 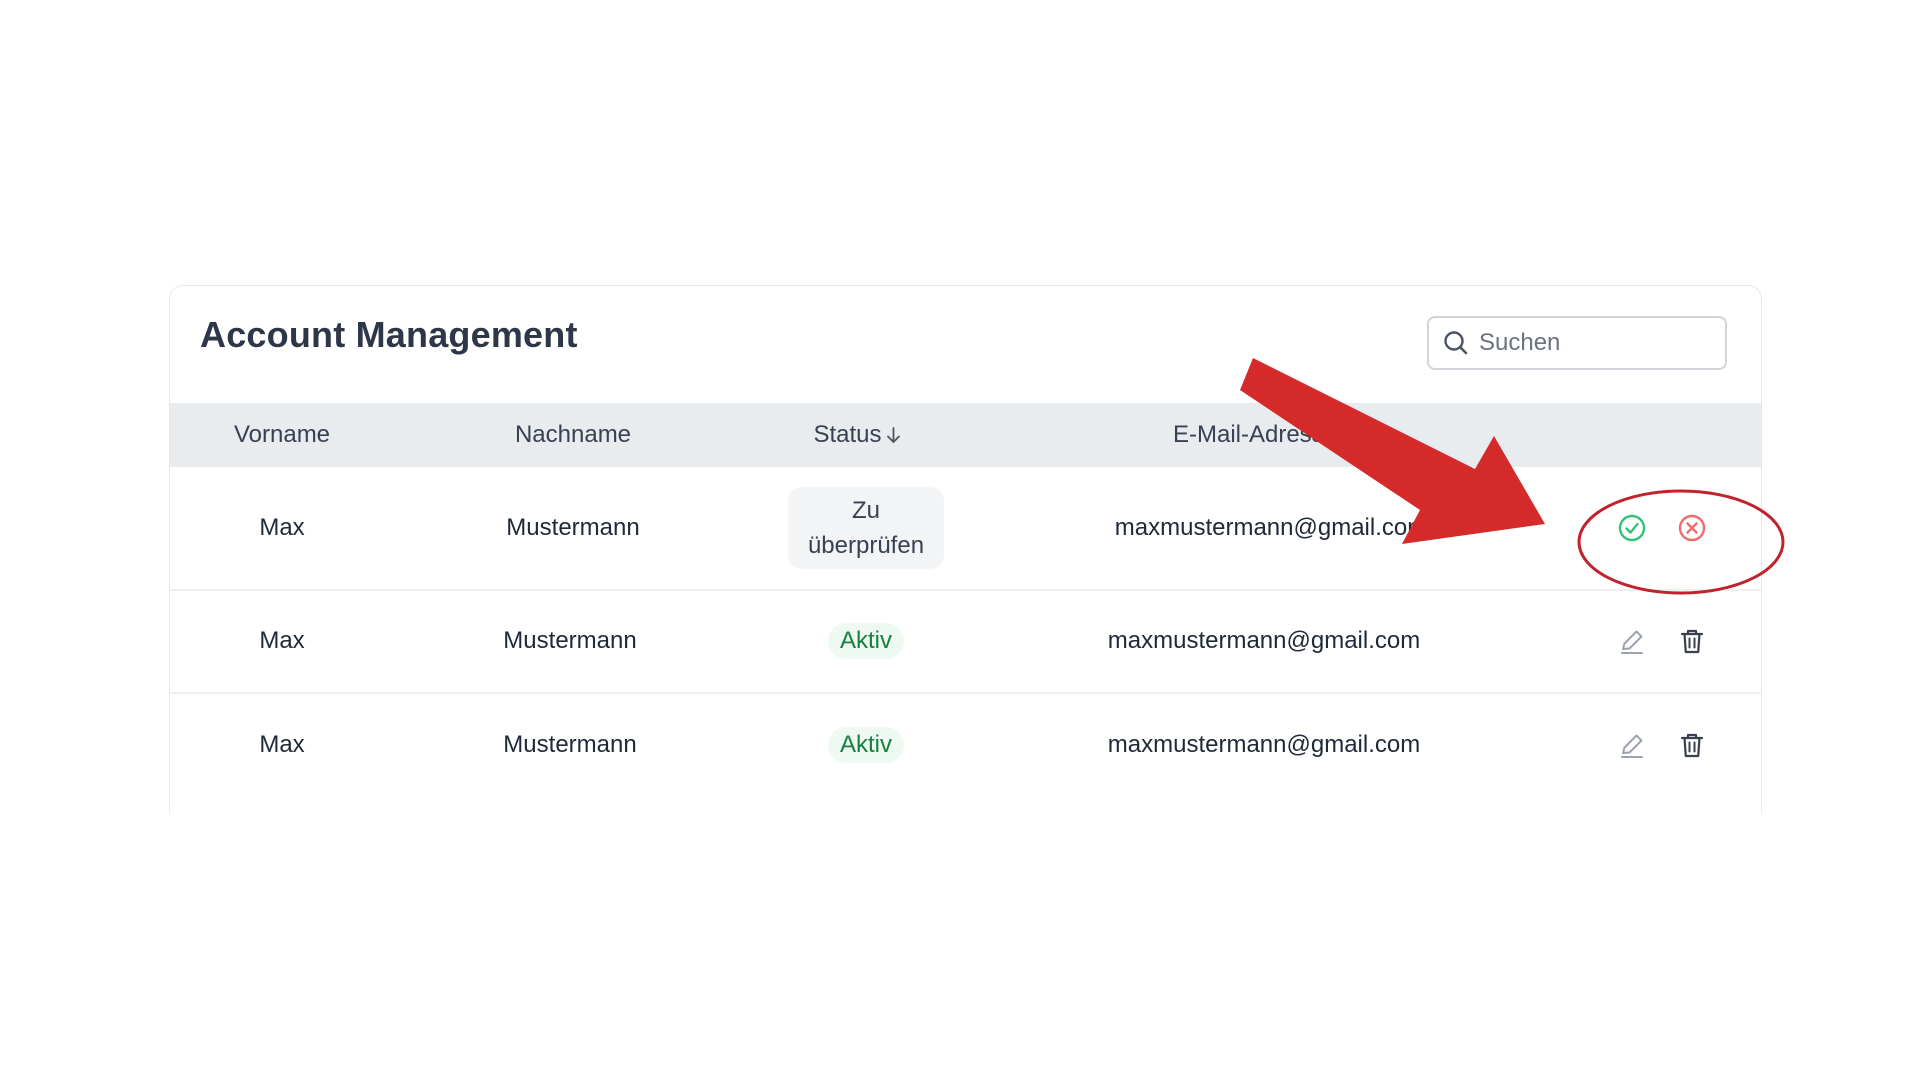 I want to click on cell-status: Zu überprüfen, so click(x=866, y=528).